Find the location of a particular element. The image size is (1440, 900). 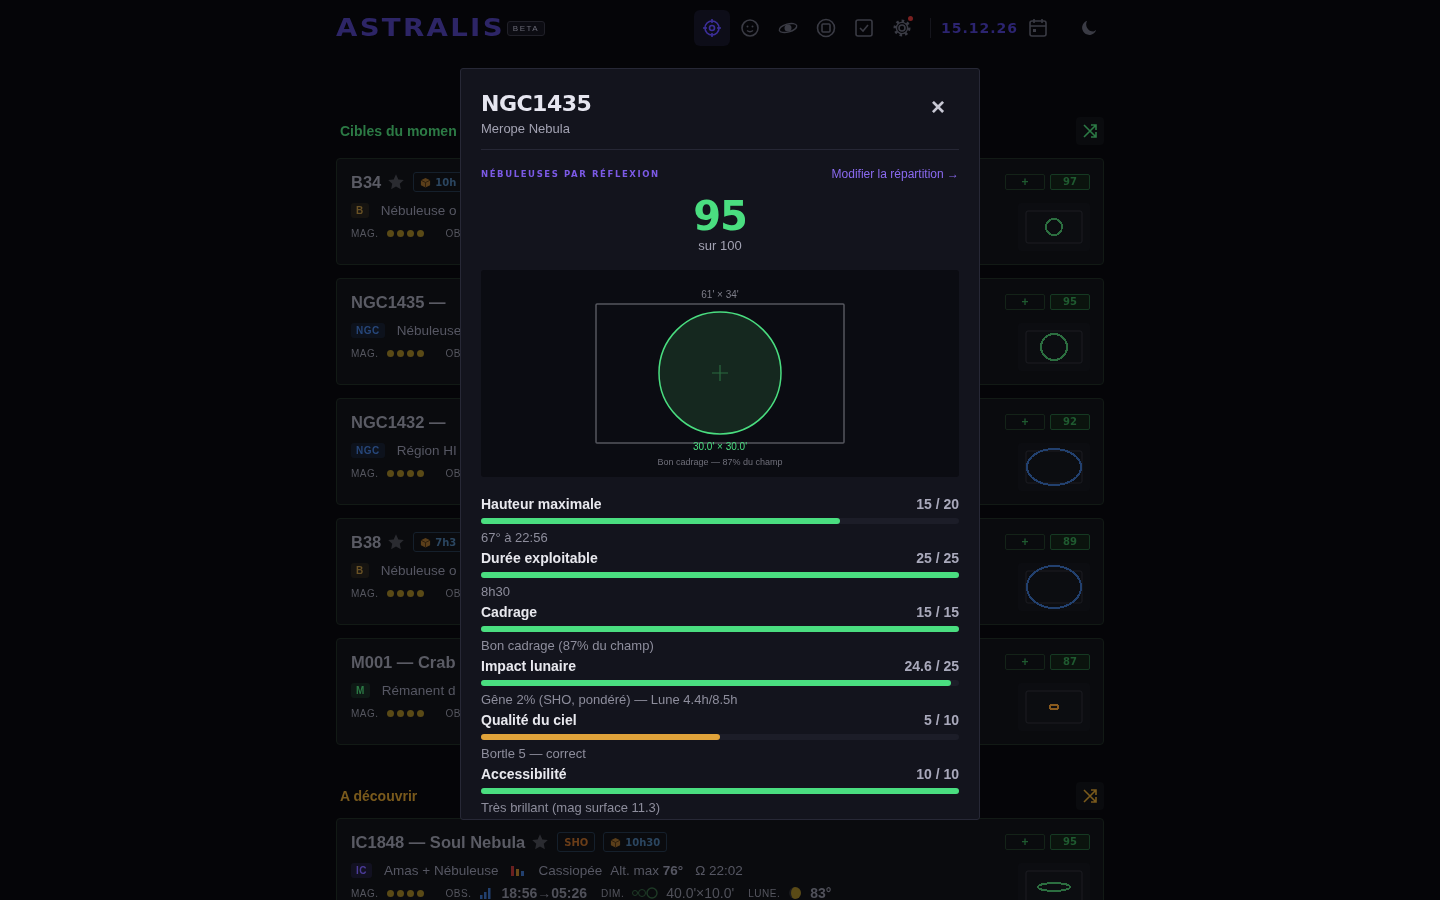

duration-text: 10h30 is located at coordinates (643, 842).